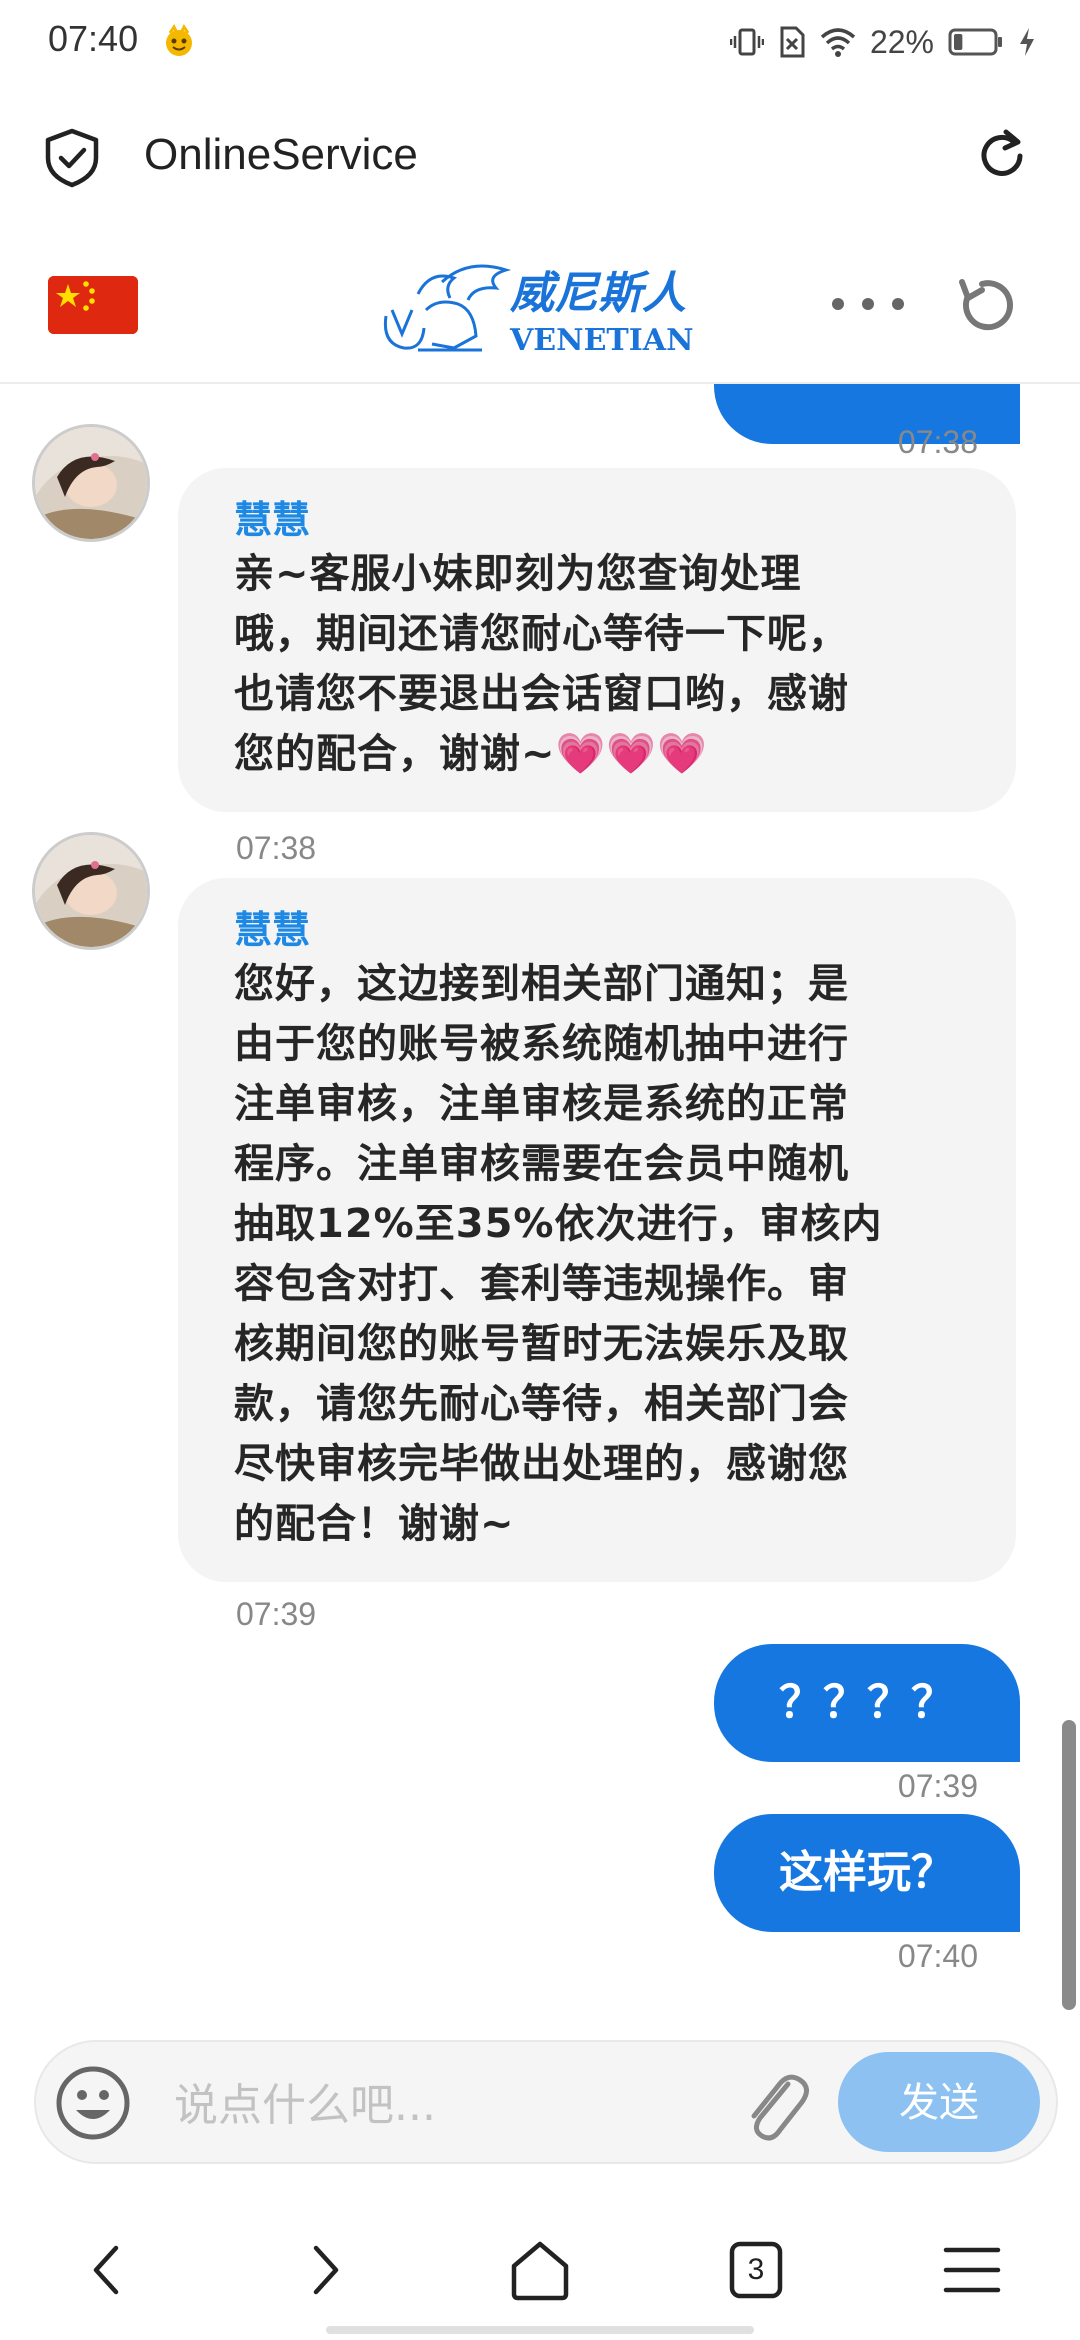 Image resolution: width=1080 pixels, height=2340 pixels. I want to click on home-icon, so click(540, 2270).